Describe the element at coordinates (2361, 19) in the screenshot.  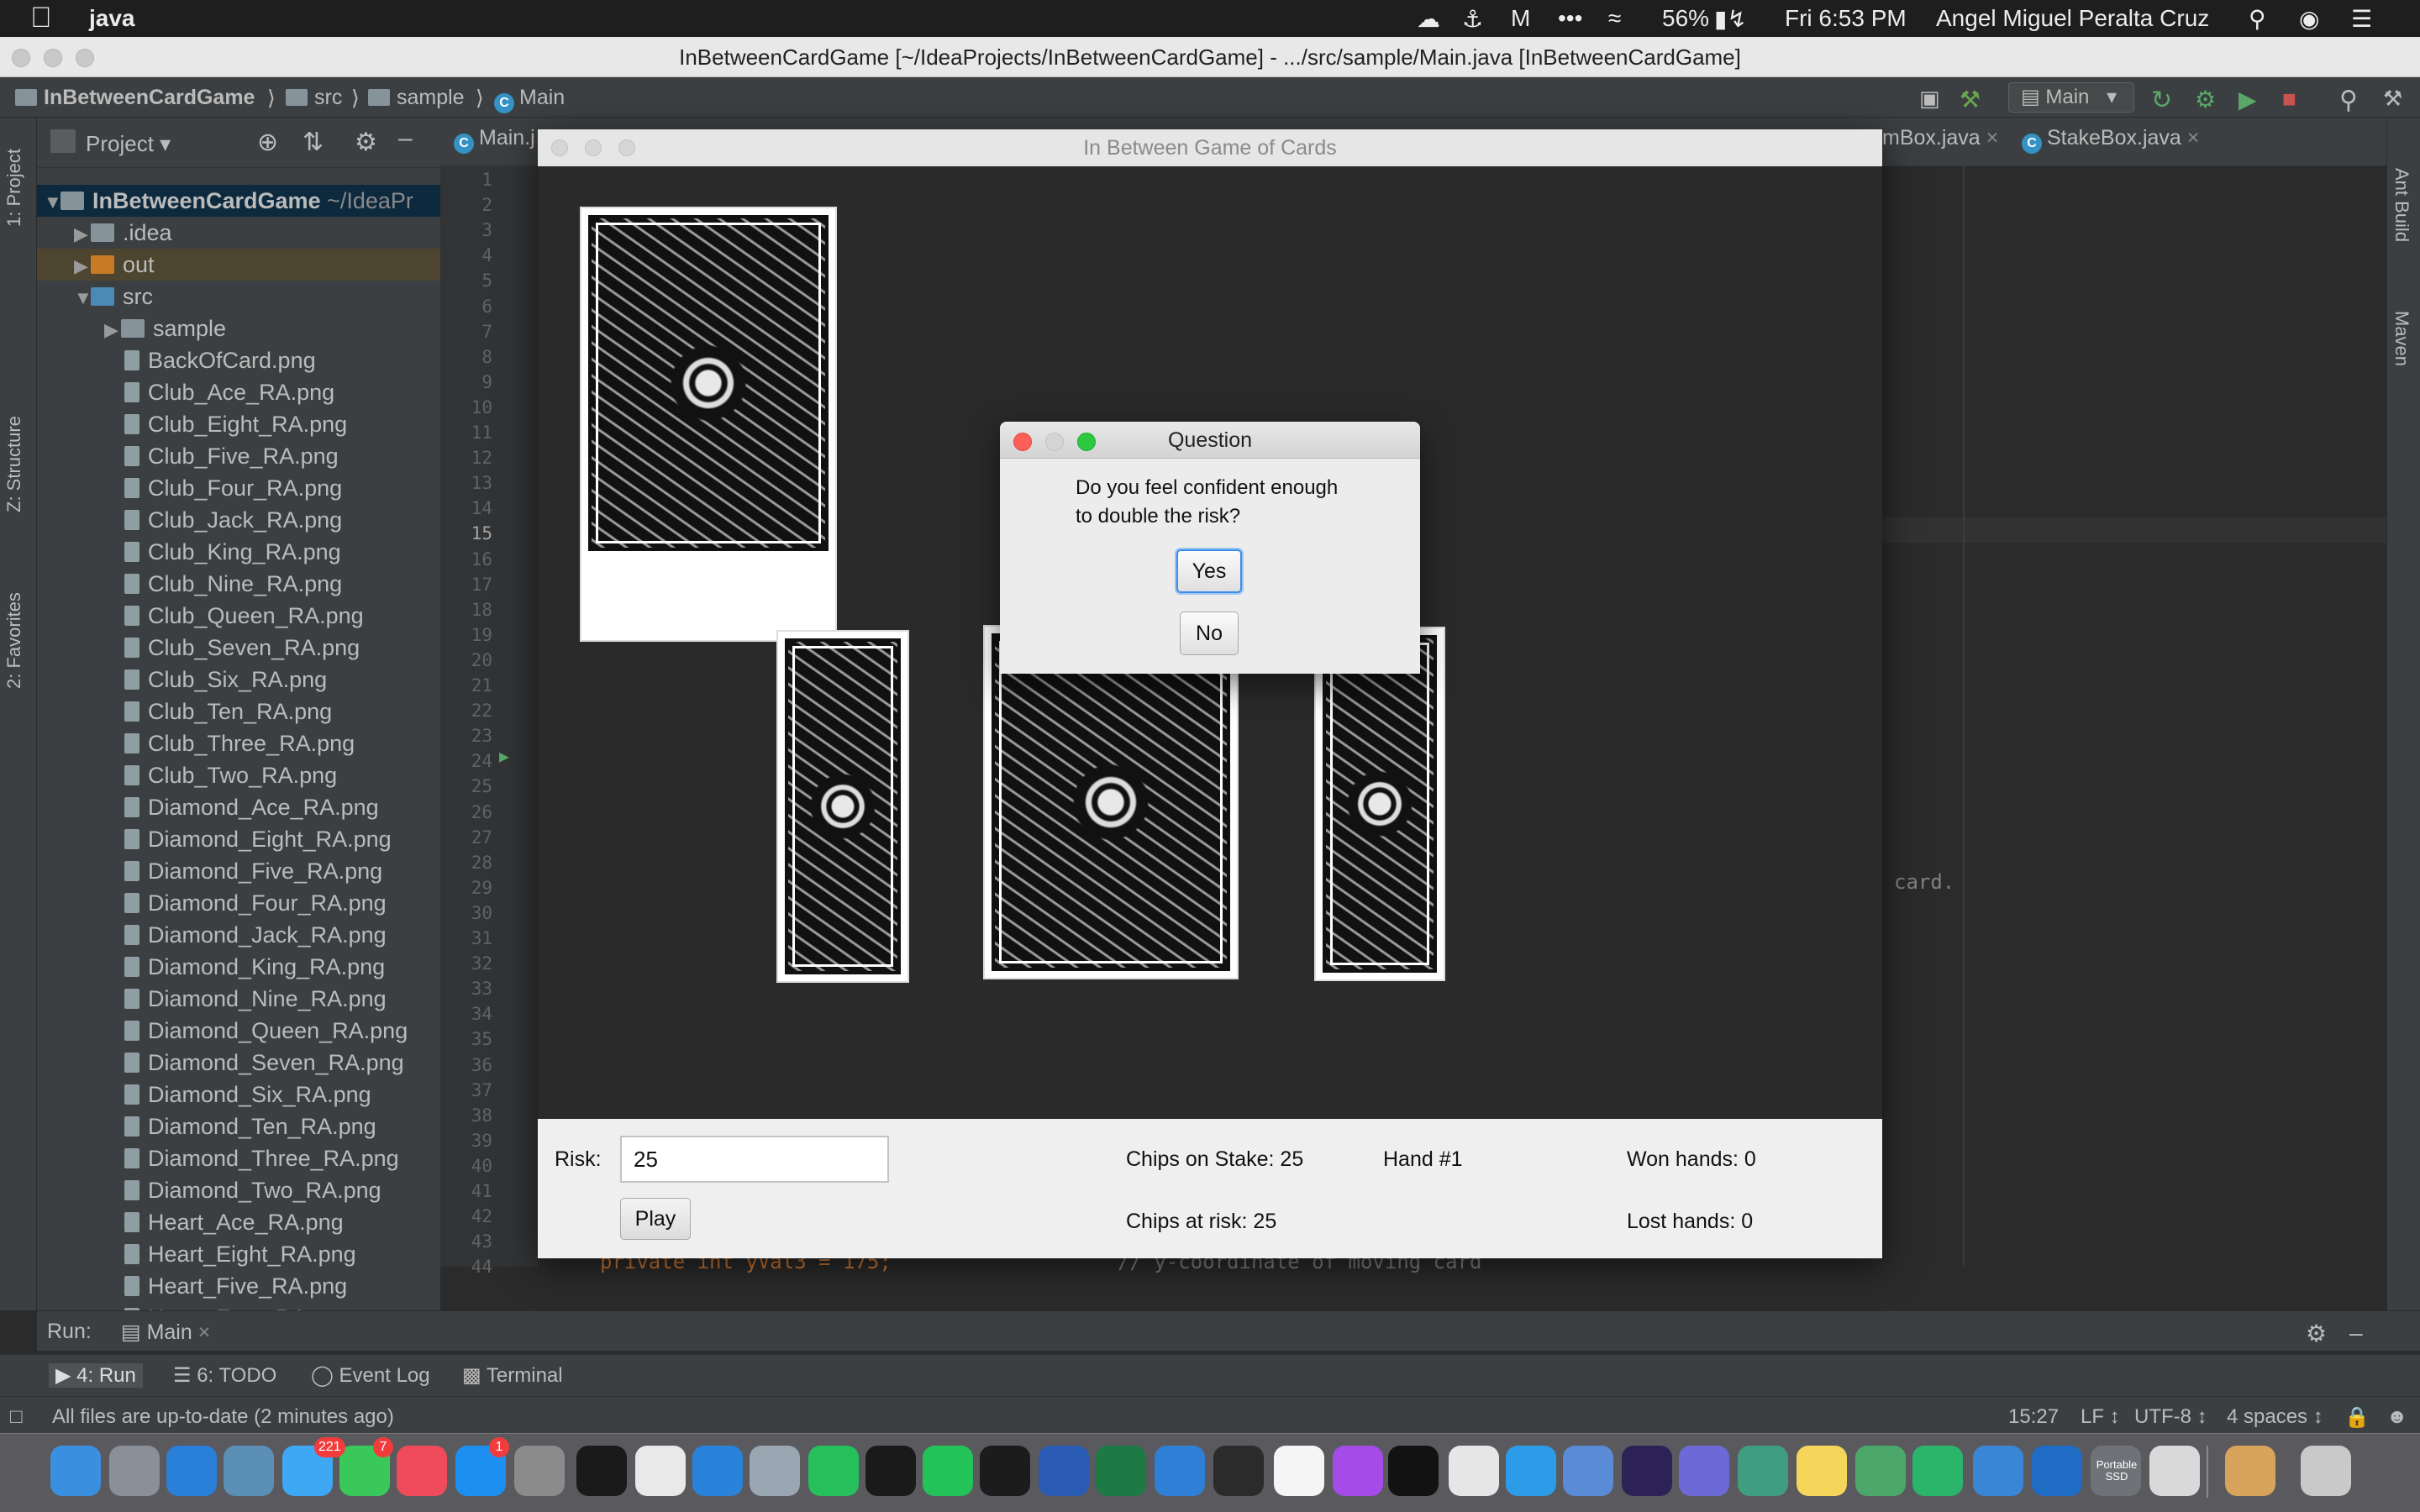
I see `notification-center-icon: ☰` at that location.